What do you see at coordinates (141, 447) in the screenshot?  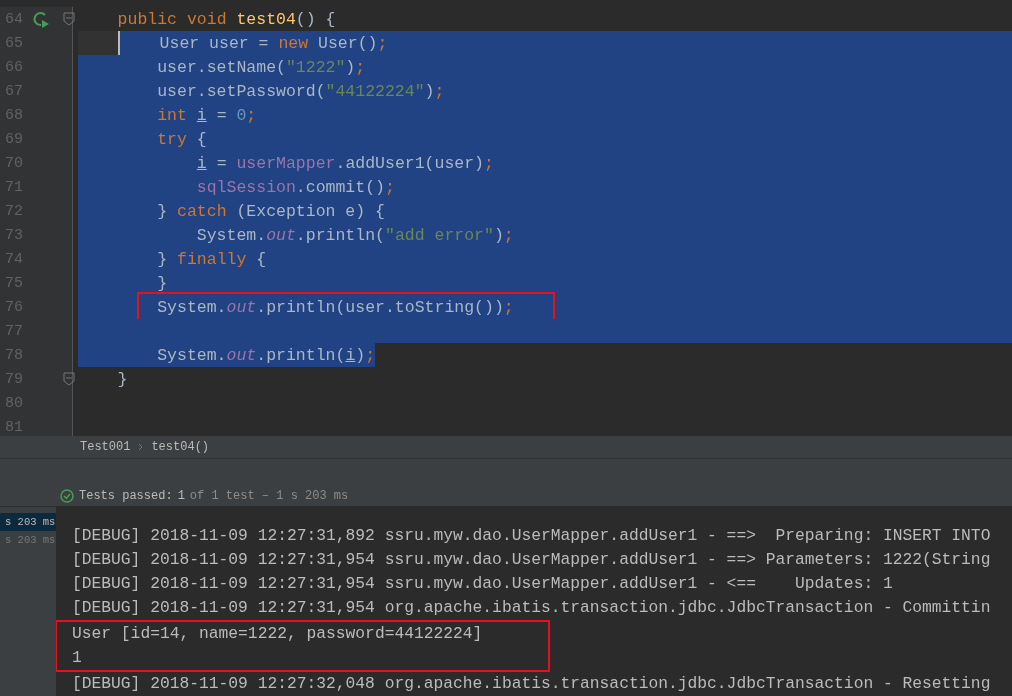 I see `chevron-icon` at bounding box center [141, 447].